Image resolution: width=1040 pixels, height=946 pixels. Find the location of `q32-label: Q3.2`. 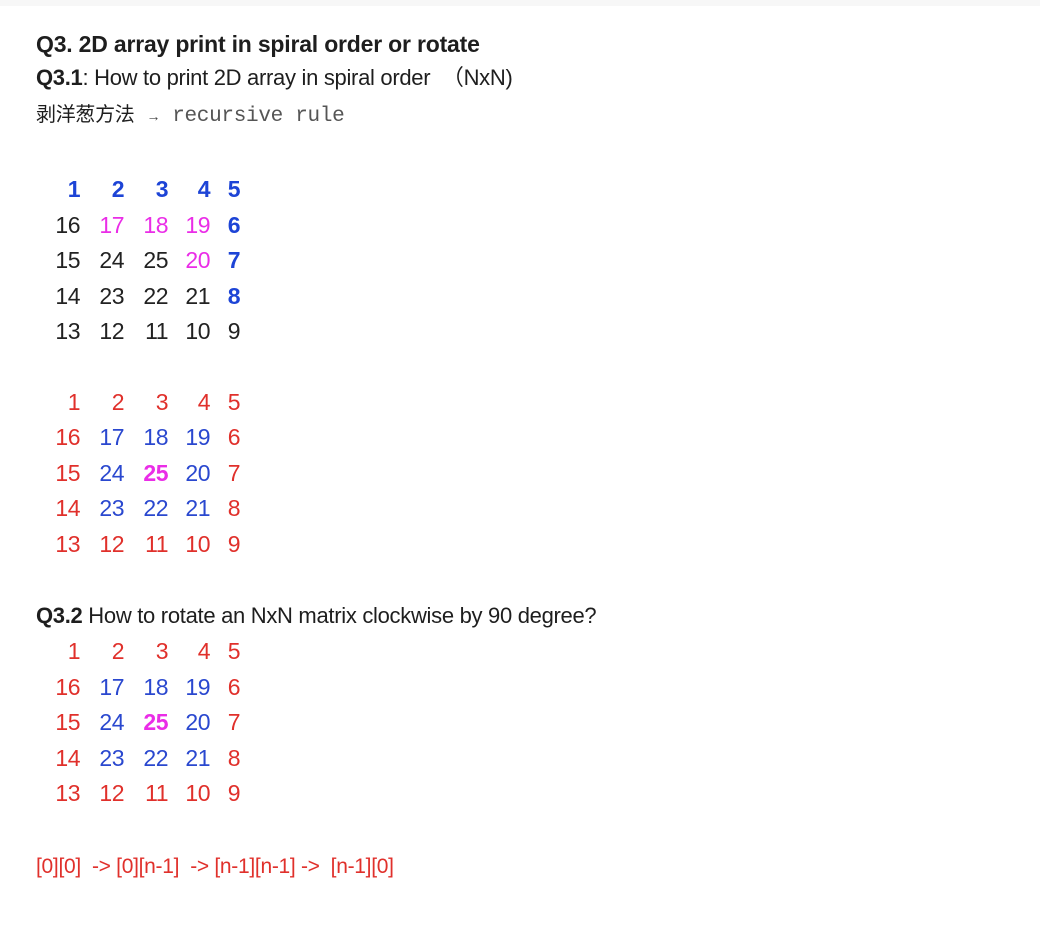

q32-label: Q3.2 is located at coordinates (59, 615).